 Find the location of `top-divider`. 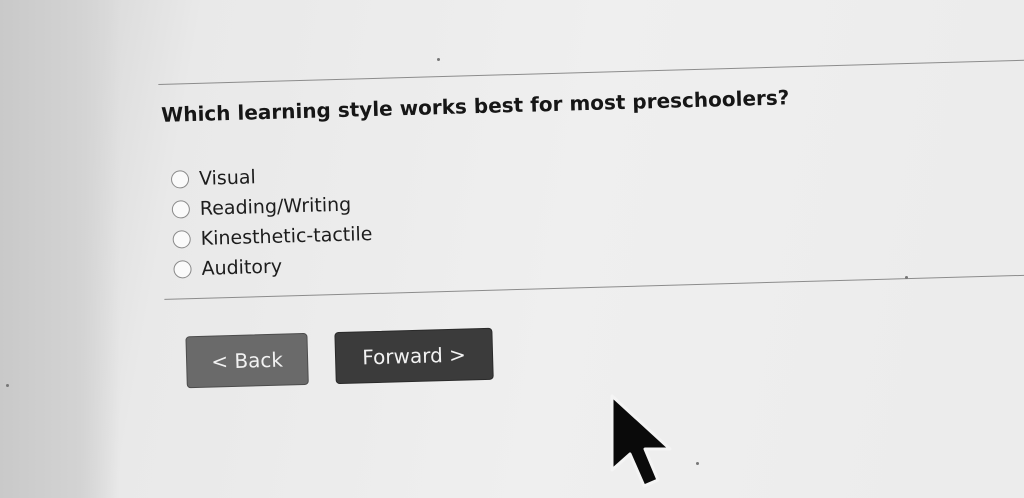

top-divider is located at coordinates (591, 72).